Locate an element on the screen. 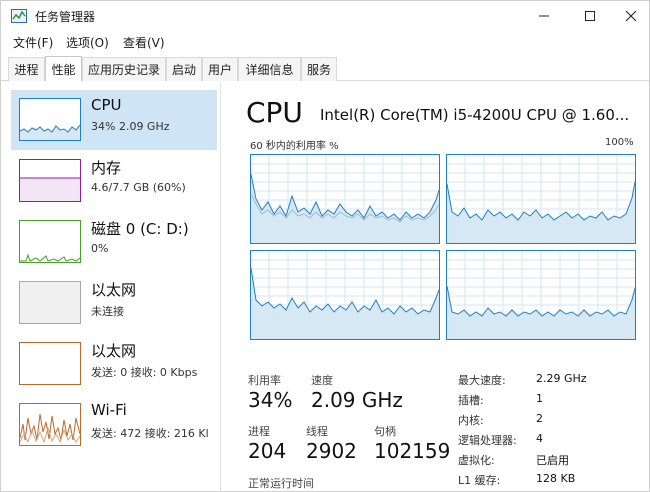 This screenshot has width=650, height=492. close-icon is located at coordinates (631, 16).